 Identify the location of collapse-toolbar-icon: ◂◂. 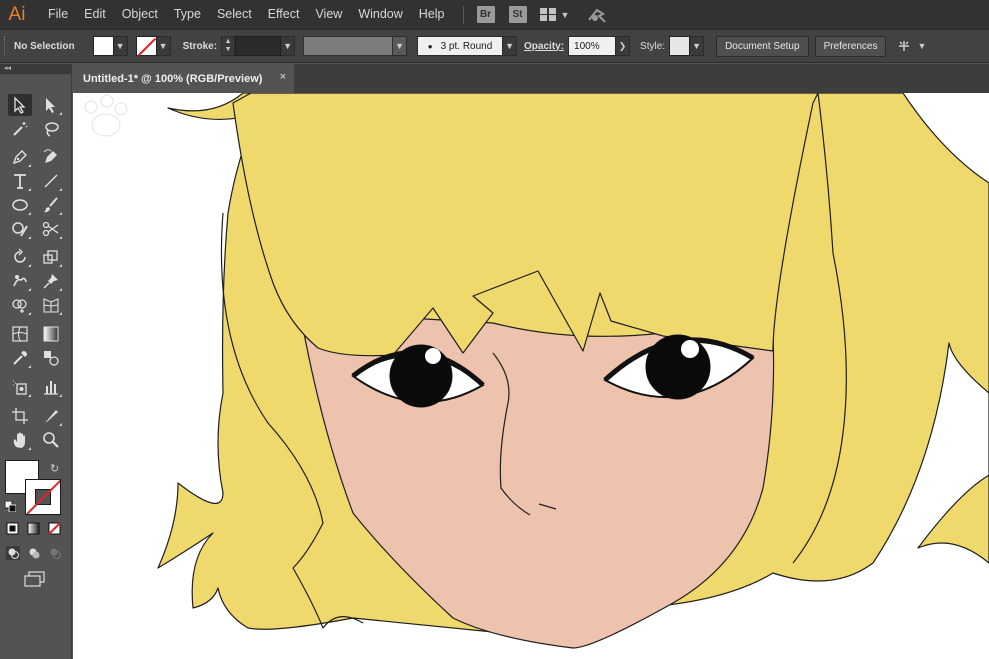
(35, 69).